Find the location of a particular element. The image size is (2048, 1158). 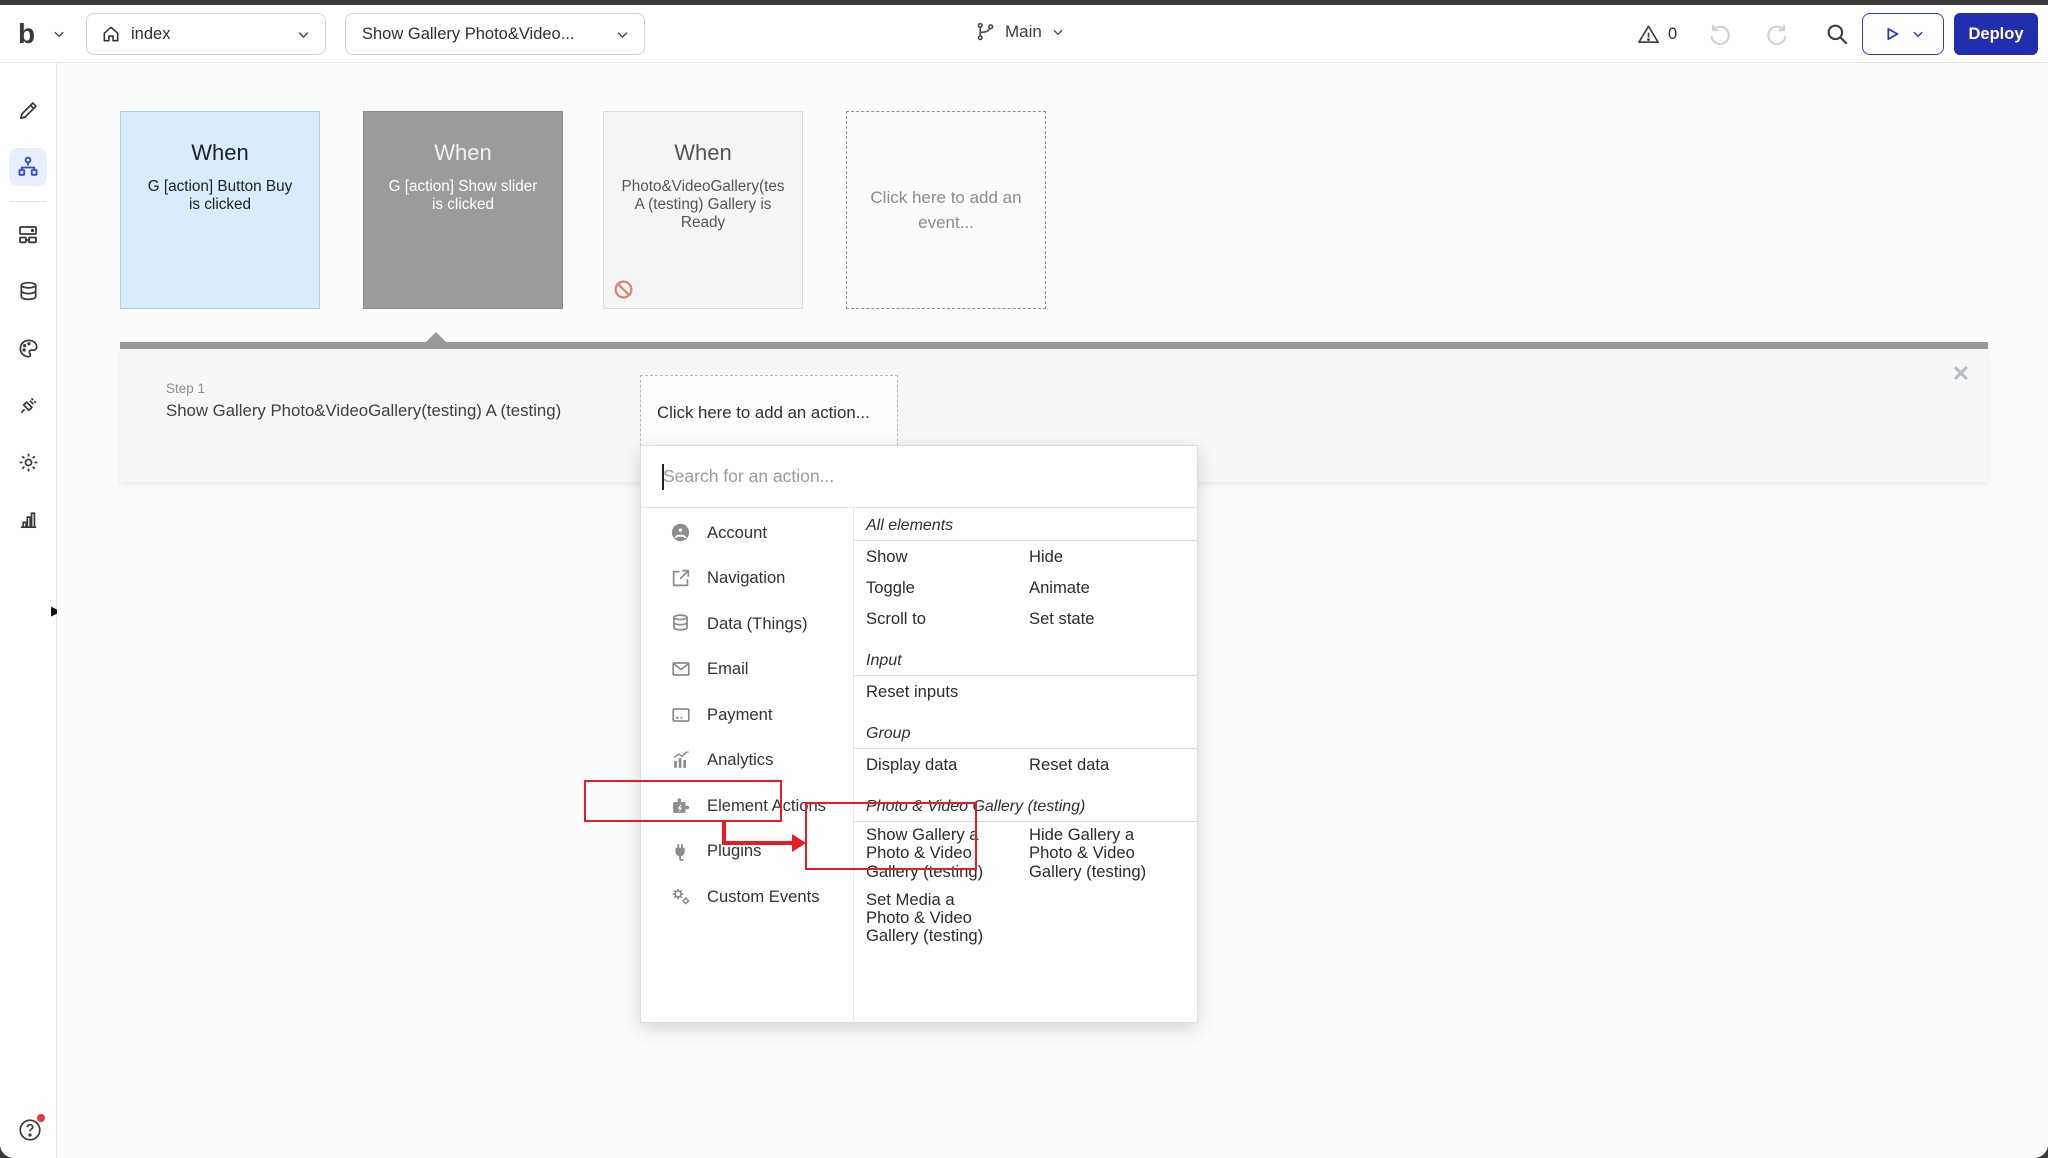

pencil-icon is located at coordinates (28, 110).